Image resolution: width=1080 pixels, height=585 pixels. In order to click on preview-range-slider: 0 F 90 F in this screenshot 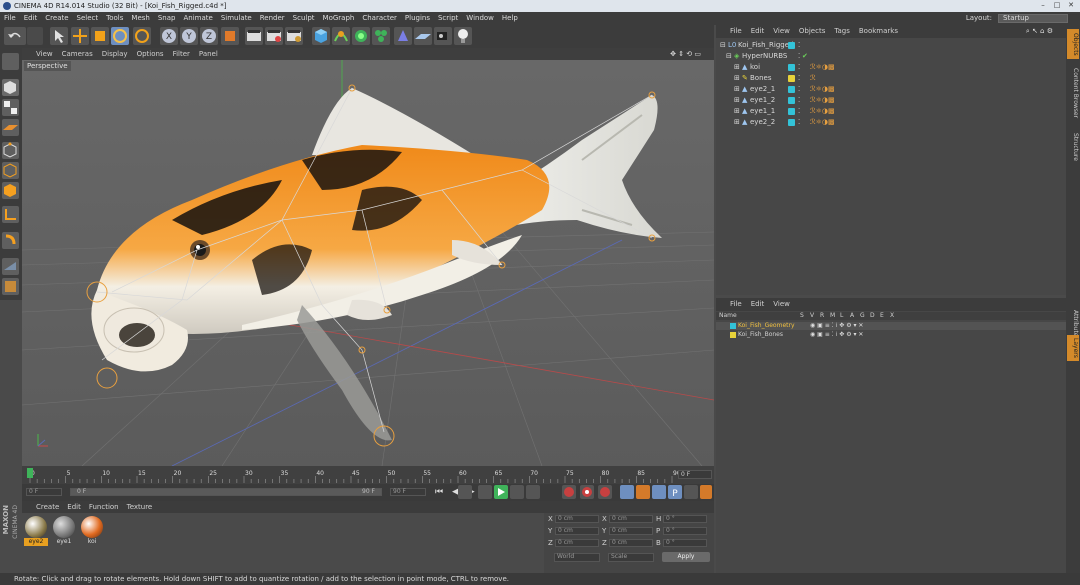, I will do `click(226, 492)`.